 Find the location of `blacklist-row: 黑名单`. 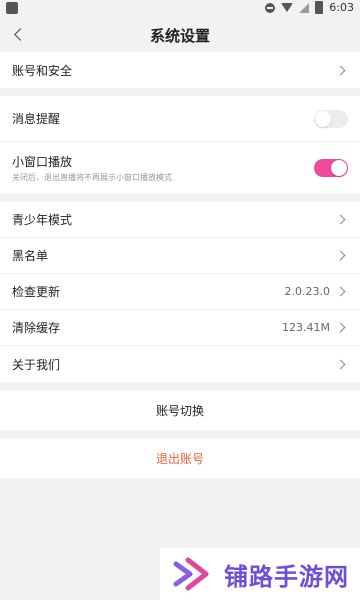

blacklist-row: 黑名单 is located at coordinates (180, 256).